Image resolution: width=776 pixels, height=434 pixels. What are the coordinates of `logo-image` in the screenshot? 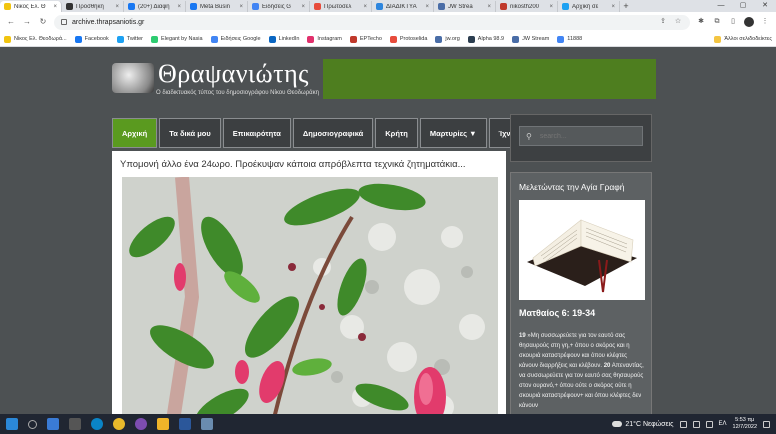 It's located at (133, 78).